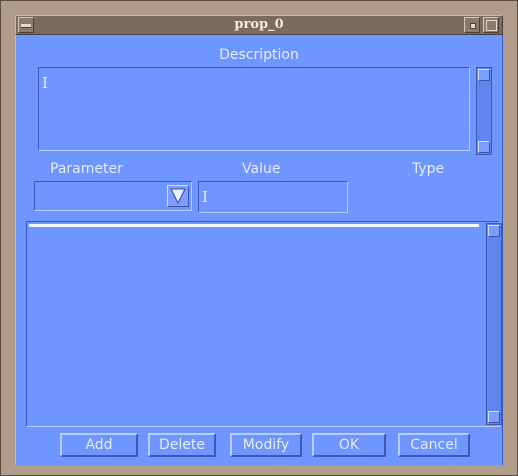  I want to click on minimize-icon, so click(473, 26).